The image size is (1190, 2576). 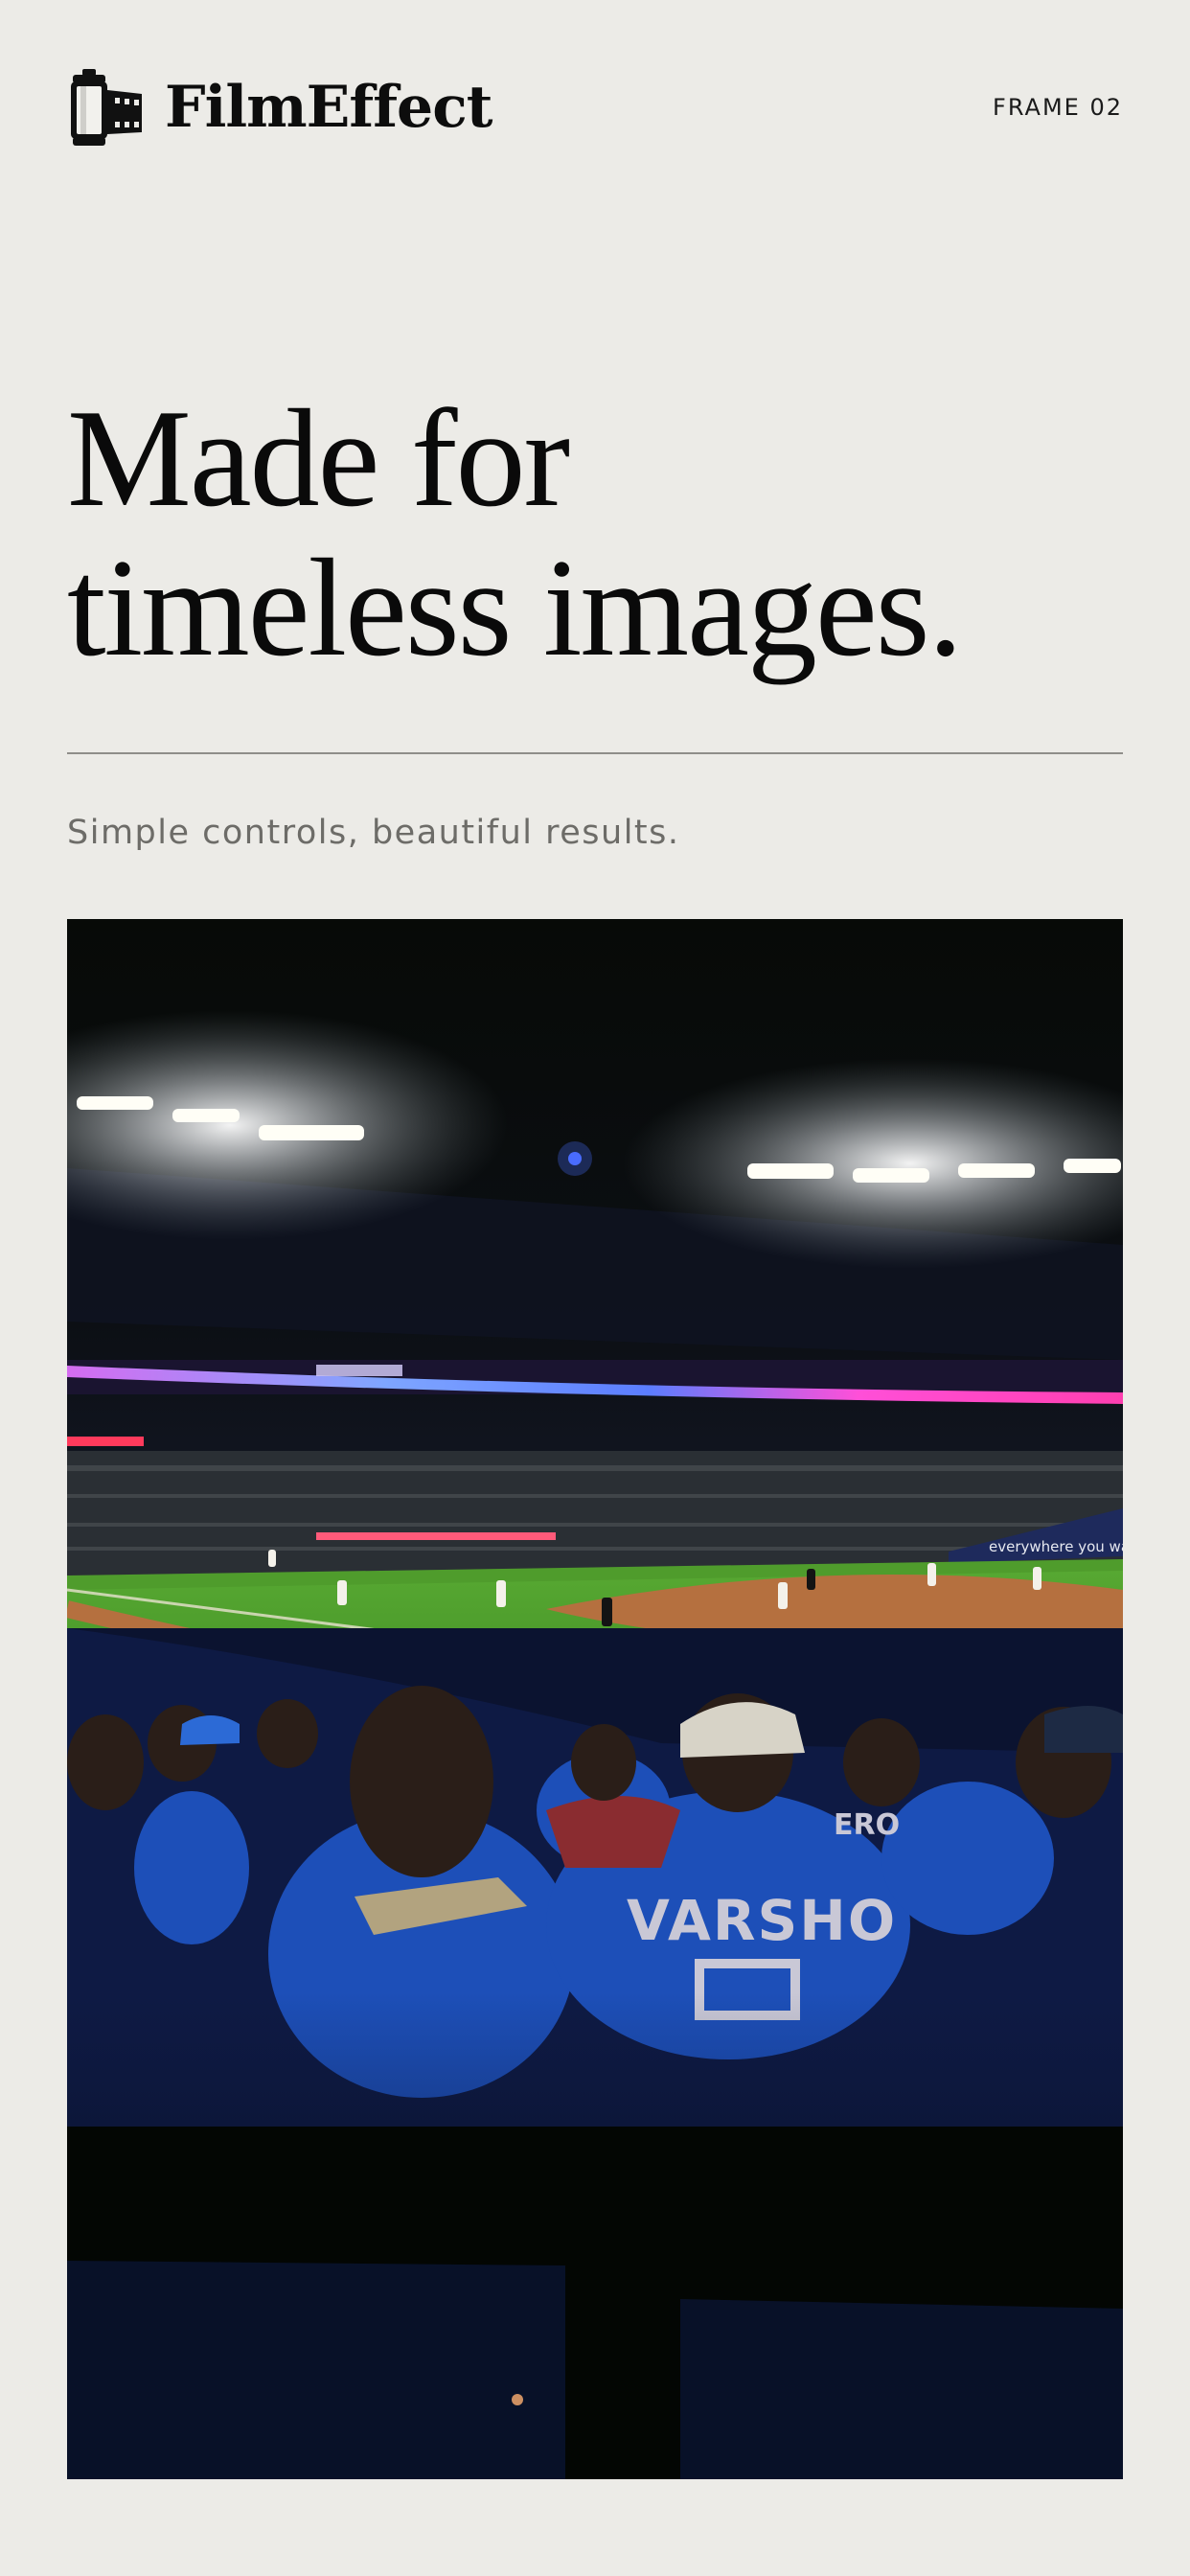 I want to click on headline-line-2: timeless images., so click(x=515, y=608).